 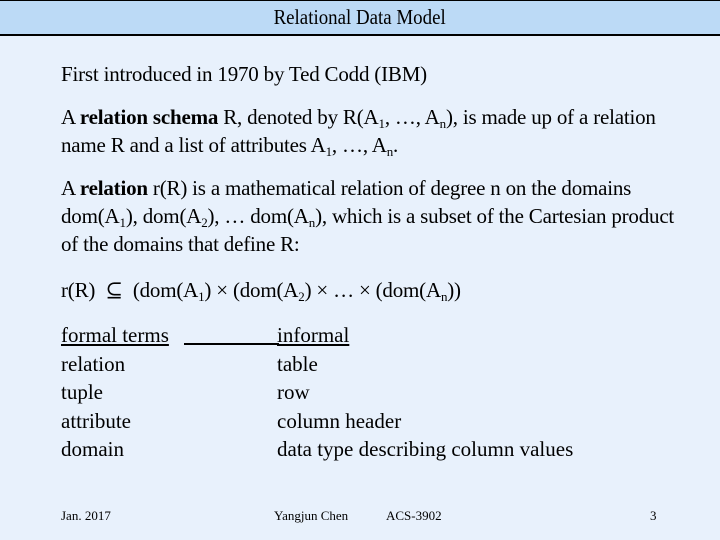 I want to click on table-row: attribute column header, so click(x=231, y=420).